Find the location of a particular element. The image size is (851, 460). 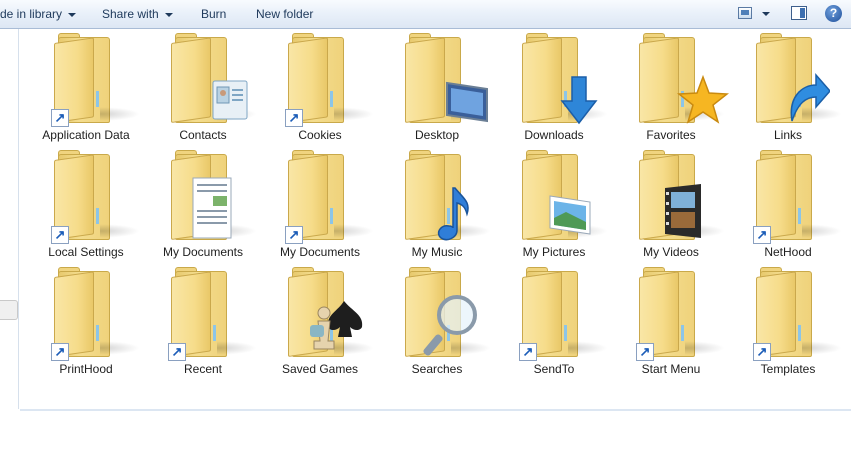

share-with-label: Share with is located at coordinates (130, 14).